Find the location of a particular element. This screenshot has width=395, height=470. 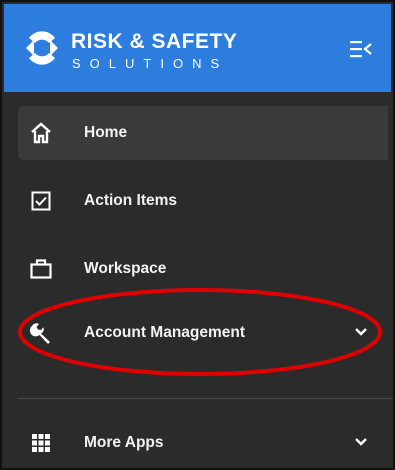

grid-icon is located at coordinates (41, 443).